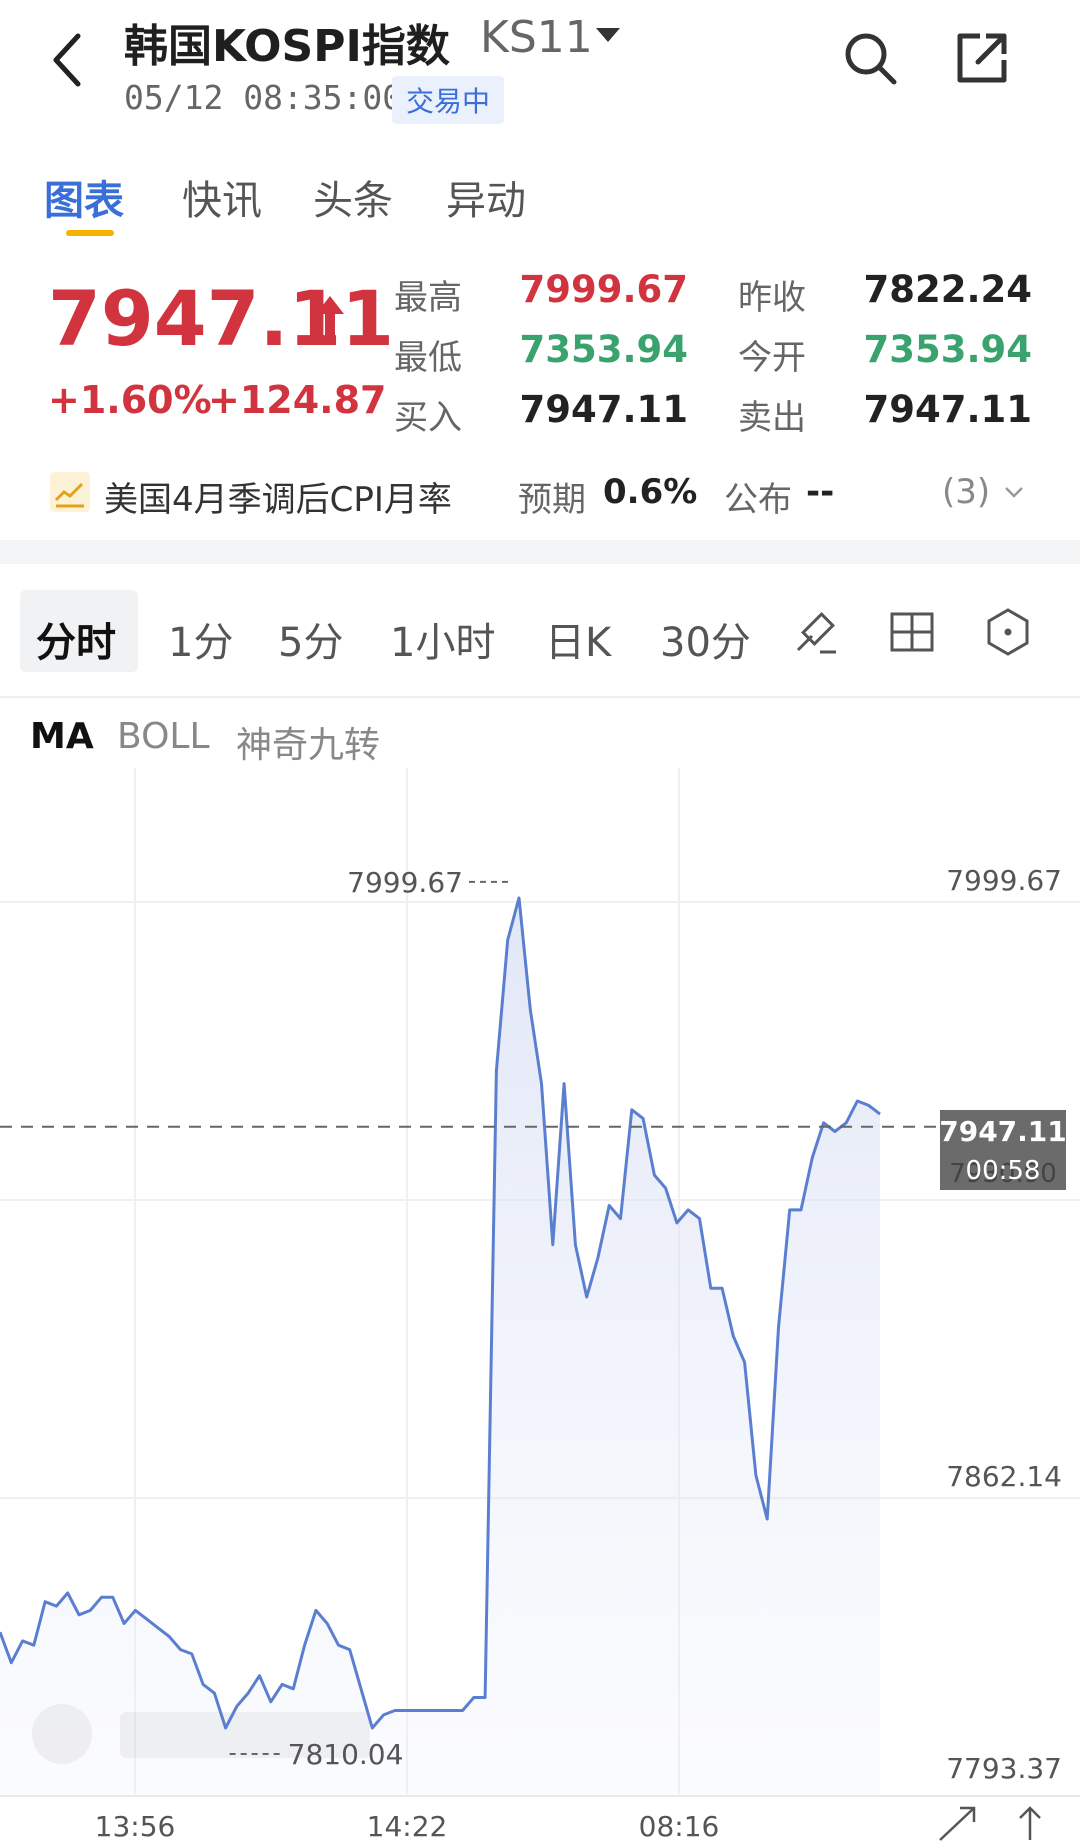  Describe the element at coordinates (957, 1823) in the screenshot. I see `fullscreen-expand-icon` at that location.